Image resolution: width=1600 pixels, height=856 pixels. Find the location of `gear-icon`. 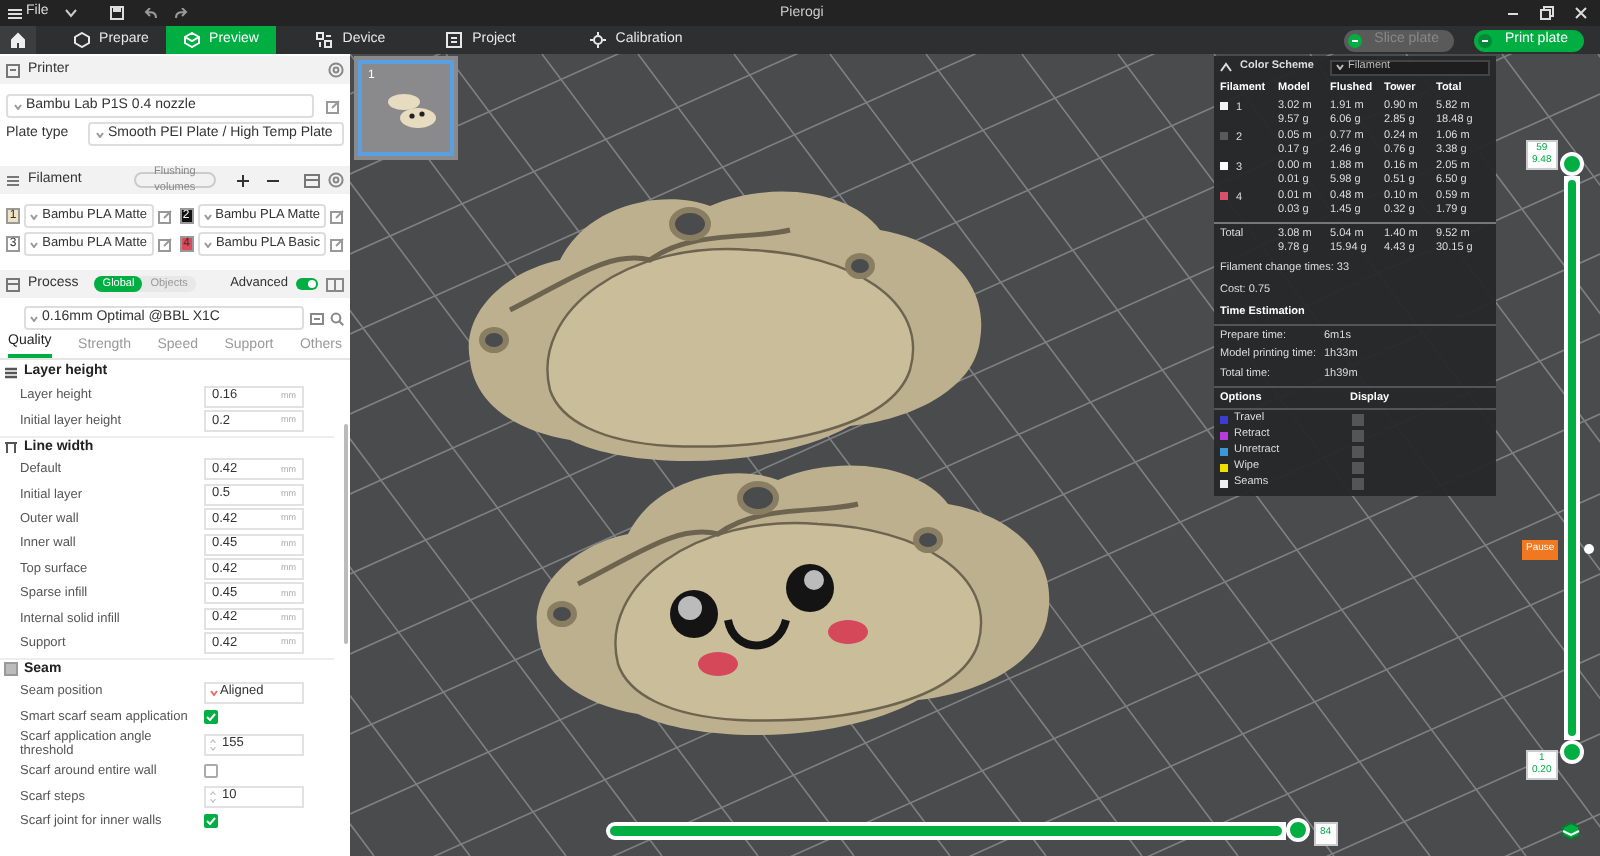

gear-icon is located at coordinates (597, 40).